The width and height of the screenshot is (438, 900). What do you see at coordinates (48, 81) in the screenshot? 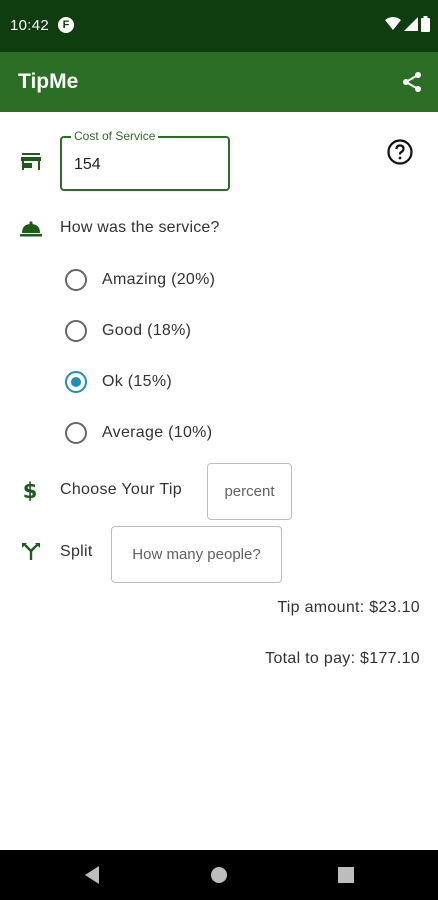
I see `app-title: TipMe` at bounding box center [48, 81].